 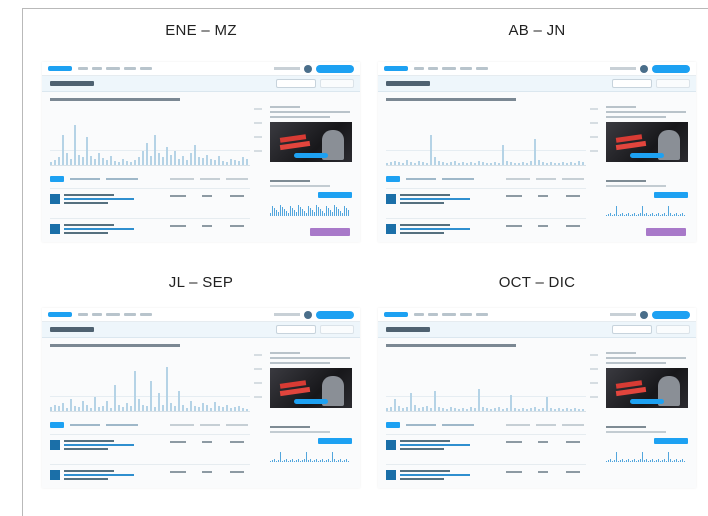 I want to click on tweet-link-line, so click(x=435, y=199).